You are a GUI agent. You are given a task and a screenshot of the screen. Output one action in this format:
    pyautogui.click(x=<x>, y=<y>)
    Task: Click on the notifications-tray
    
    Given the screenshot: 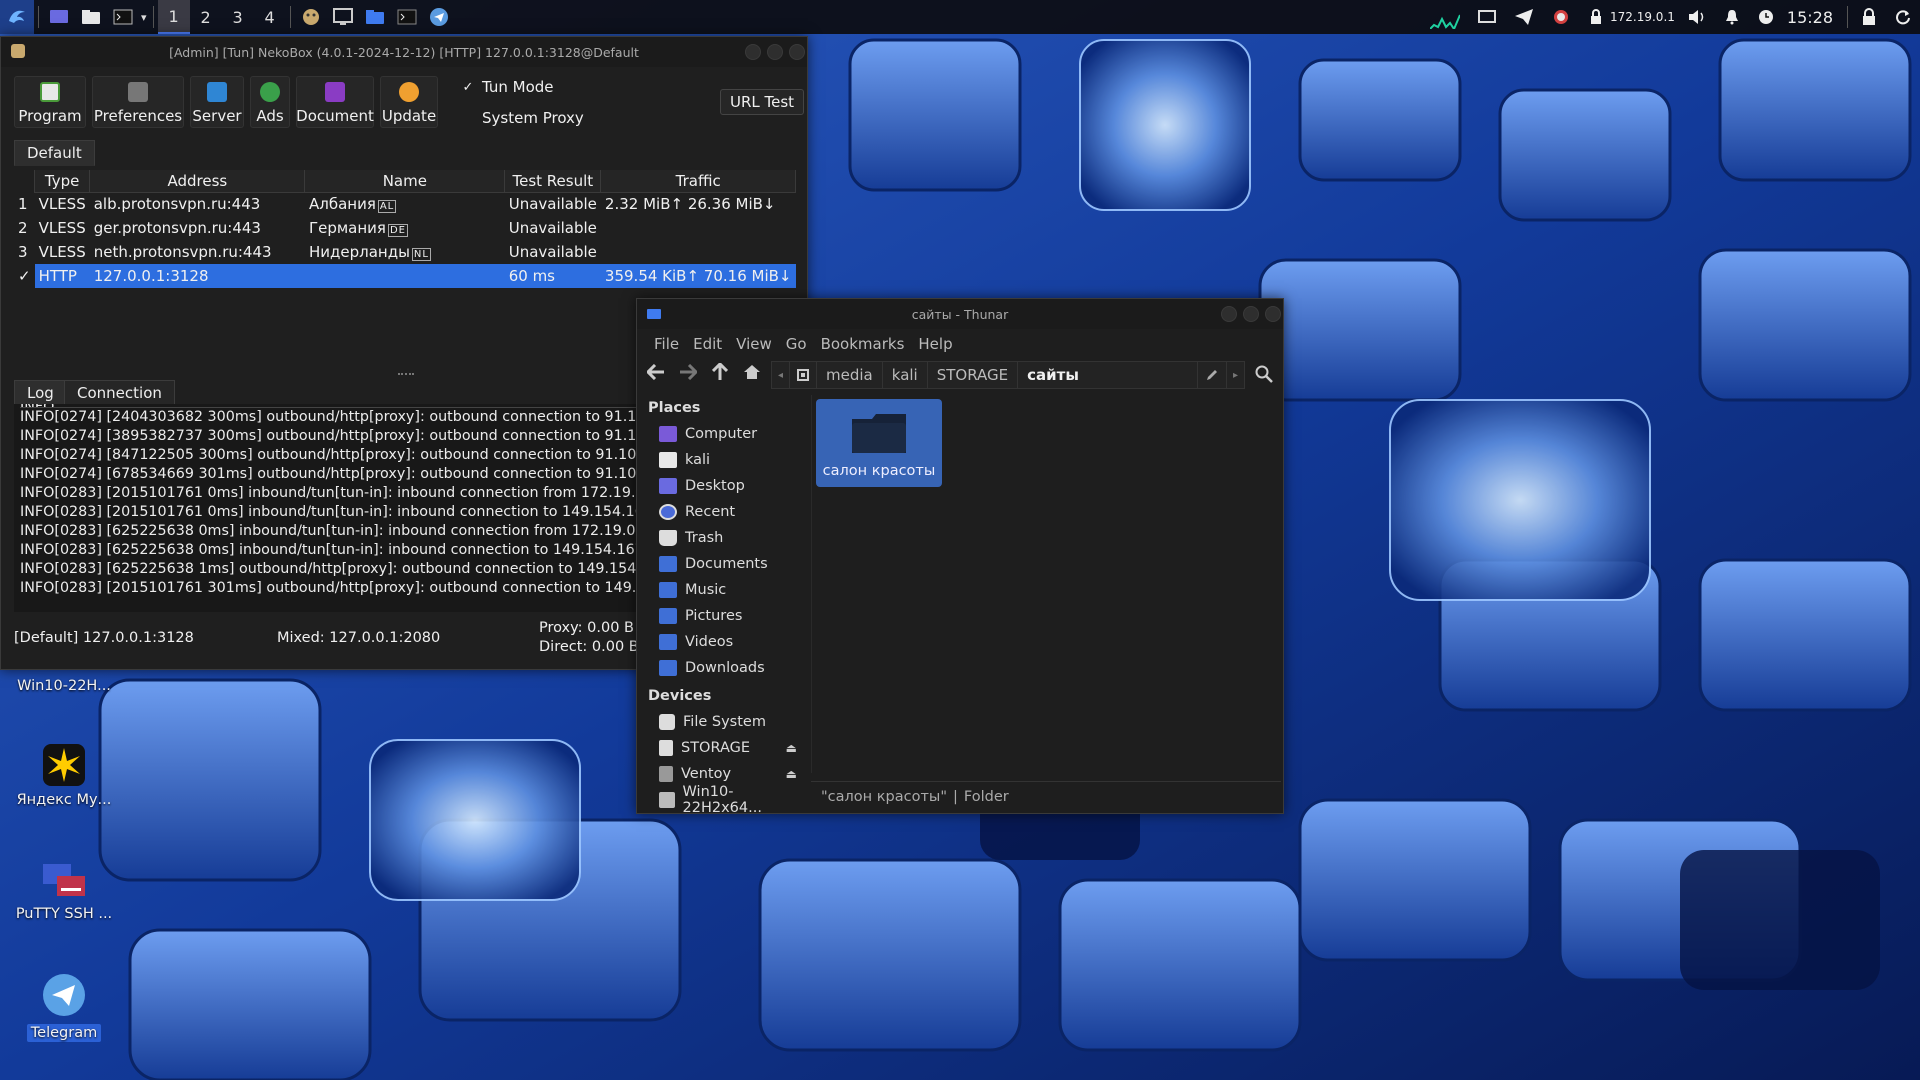 What is the action you would take?
    pyautogui.click(x=1732, y=17)
    